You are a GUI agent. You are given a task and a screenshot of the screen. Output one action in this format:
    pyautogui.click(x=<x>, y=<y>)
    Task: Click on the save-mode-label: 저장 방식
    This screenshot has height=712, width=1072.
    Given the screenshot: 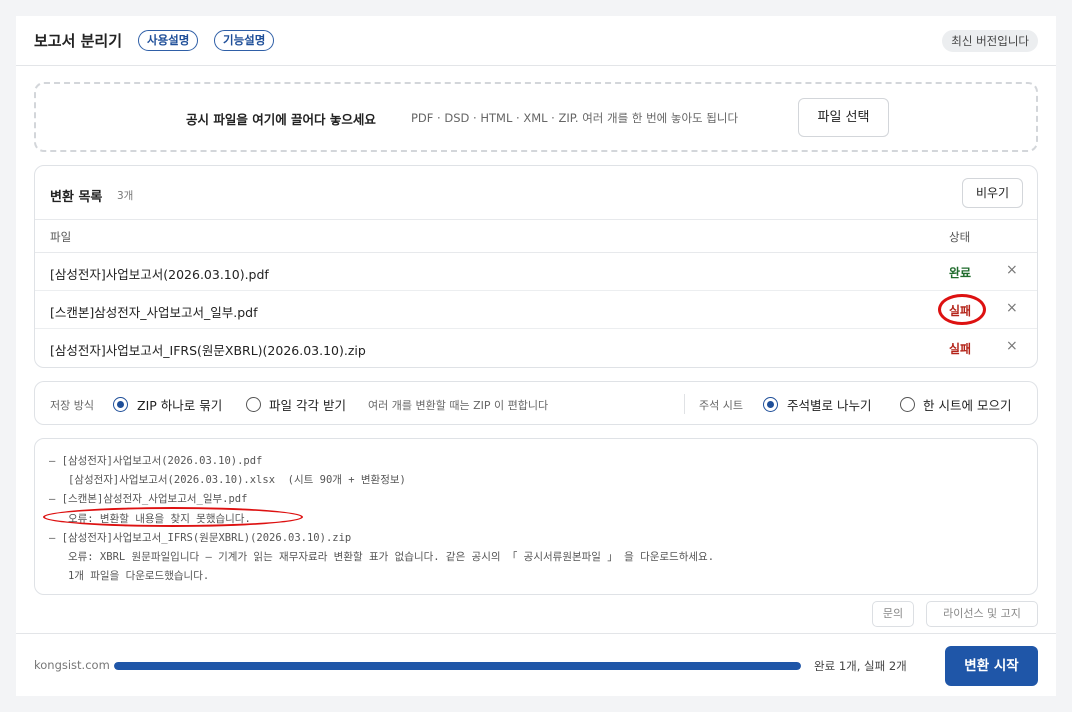 What is the action you would take?
    pyautogui.click(x=72, y=405)
    